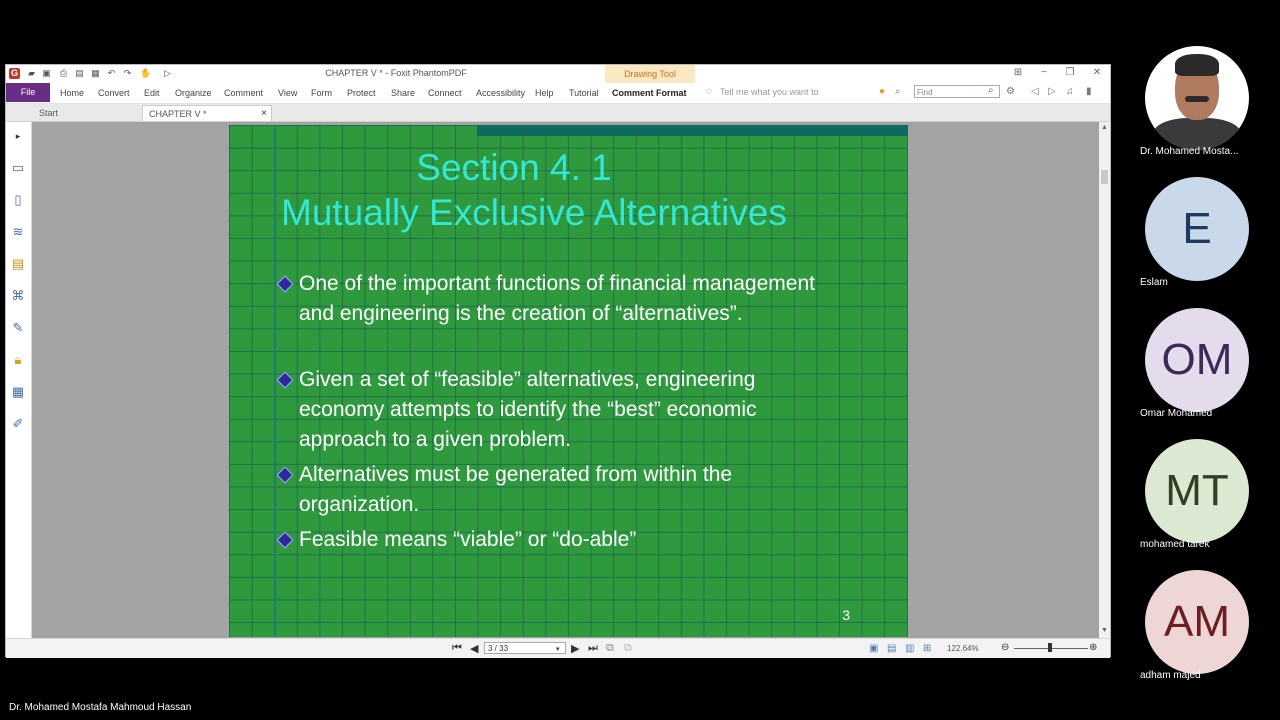 The image size is (1280, 720). I want to click on tags-icon: ✐, so click(18, 424).